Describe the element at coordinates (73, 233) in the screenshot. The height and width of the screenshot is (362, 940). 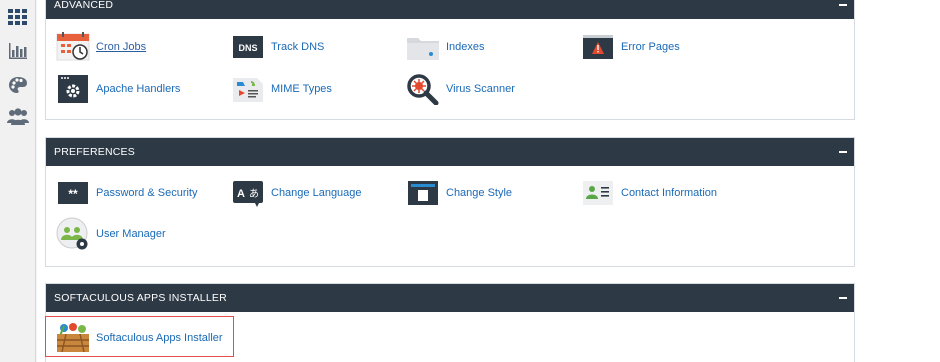
I see `user-manager-icon` at that location.